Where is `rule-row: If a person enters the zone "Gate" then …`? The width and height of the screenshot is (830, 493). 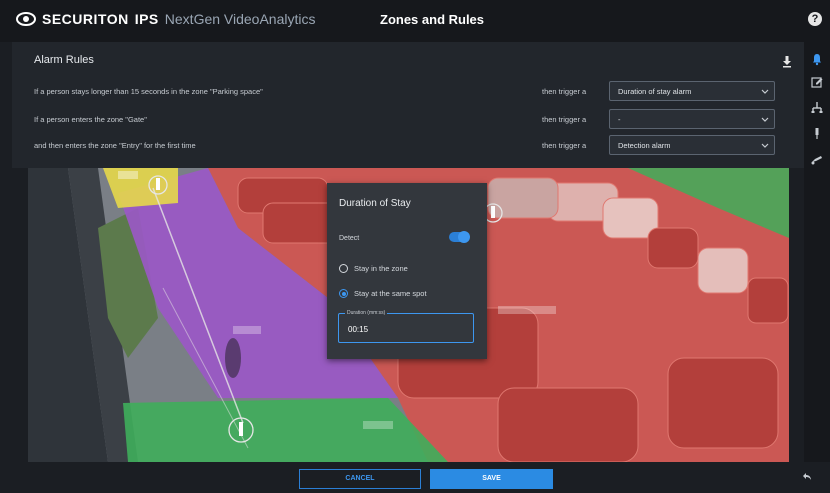
rule-row: If a person enters the zone "Gate" then … is located at coordinates (408, 121).